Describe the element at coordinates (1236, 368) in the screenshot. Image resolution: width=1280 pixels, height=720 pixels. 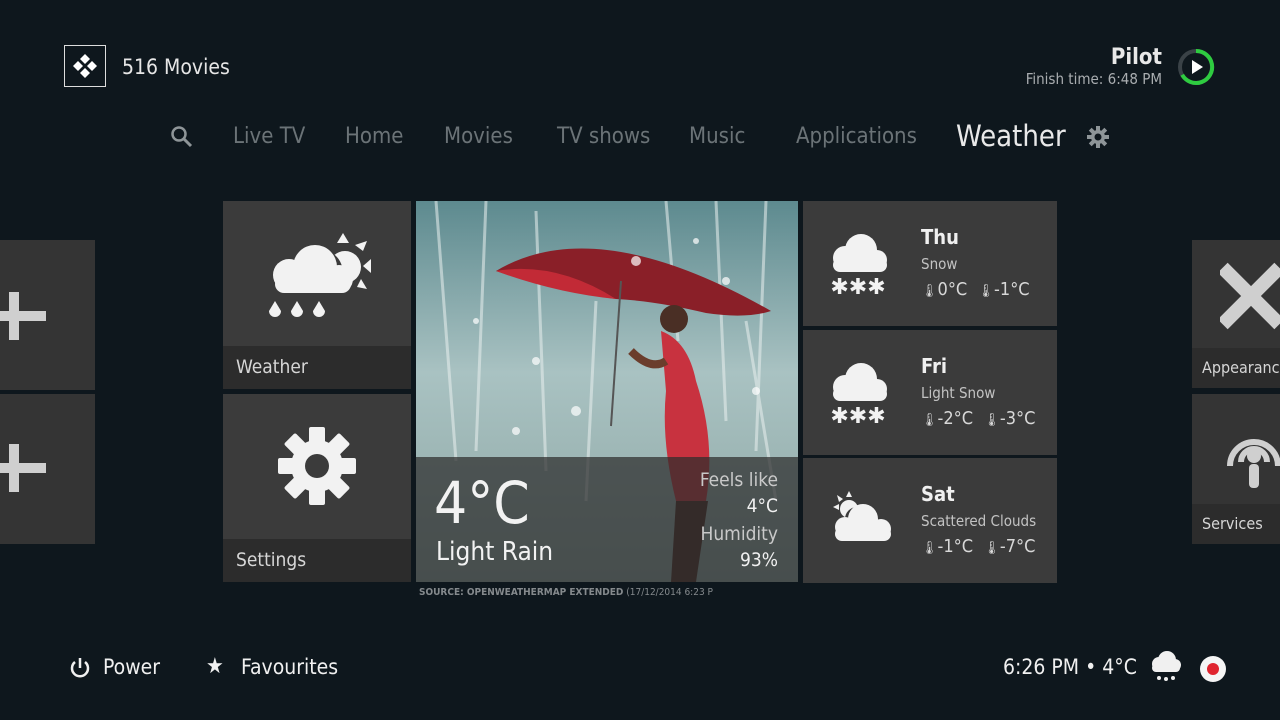
I see `appearance-tile-label: Appearance` at that location.